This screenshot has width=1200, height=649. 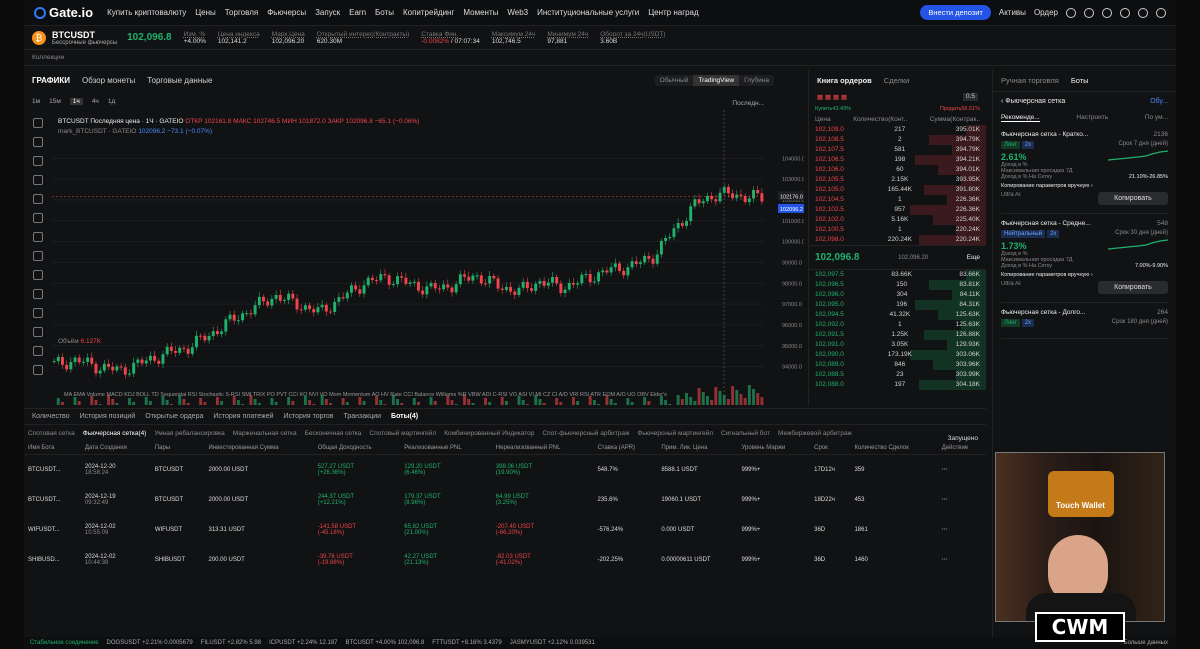 I want to click on search-icon, so click(x=1161, y=12).